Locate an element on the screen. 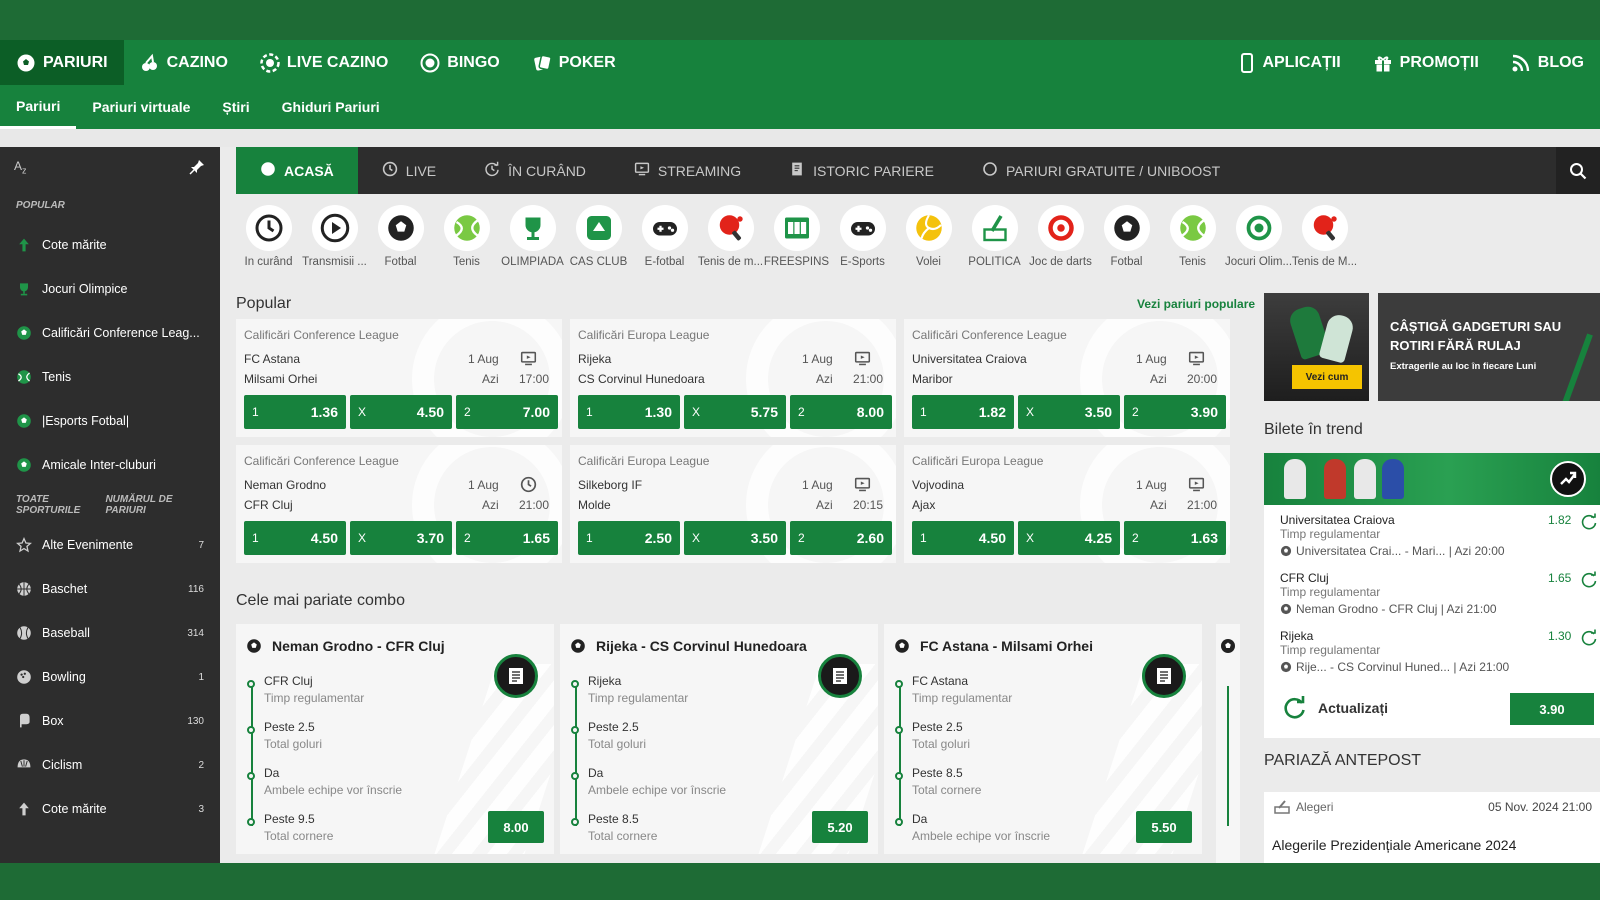  sport-3: Tenis is located at coordinates (466, 244).